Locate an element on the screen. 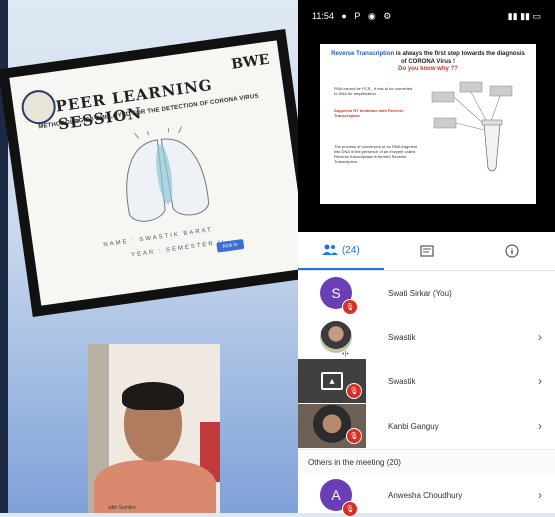 The width and height of the screenshot is (555, 517). presenting-tile: ▴ 🎙 is located at coordinates (332, 381).